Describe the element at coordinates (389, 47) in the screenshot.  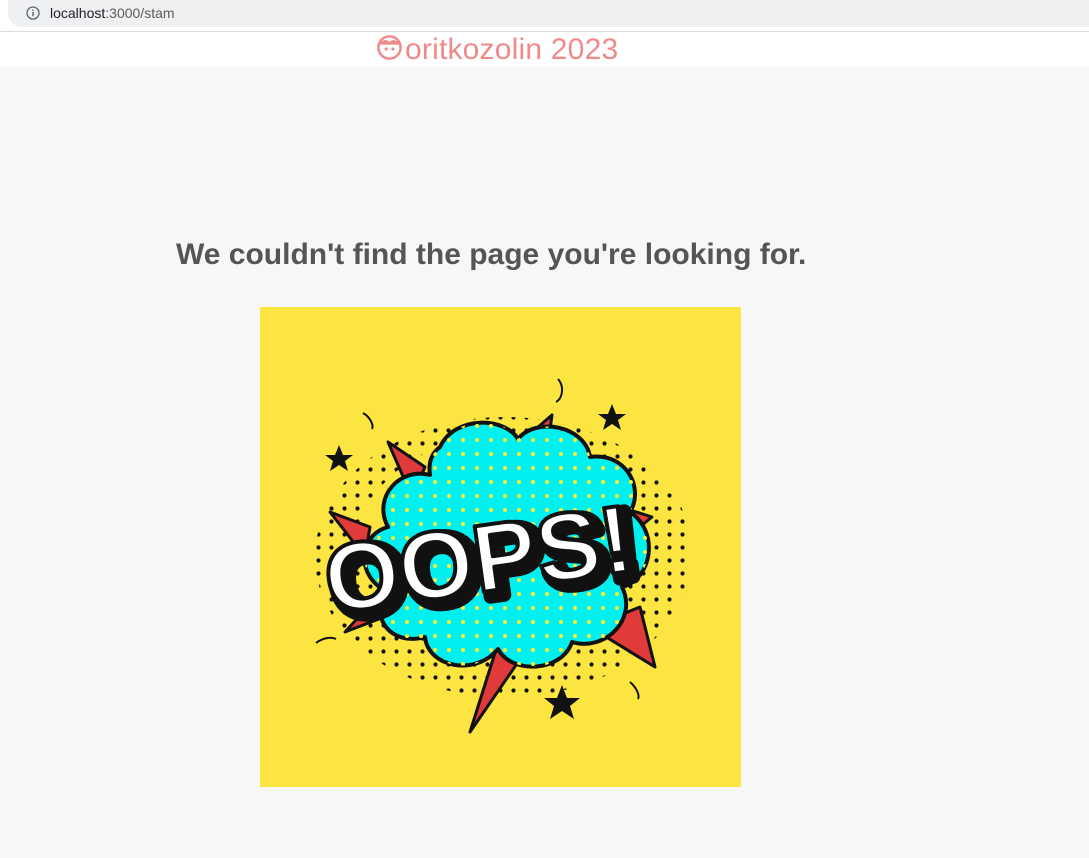
I see `face-icon` at that location.